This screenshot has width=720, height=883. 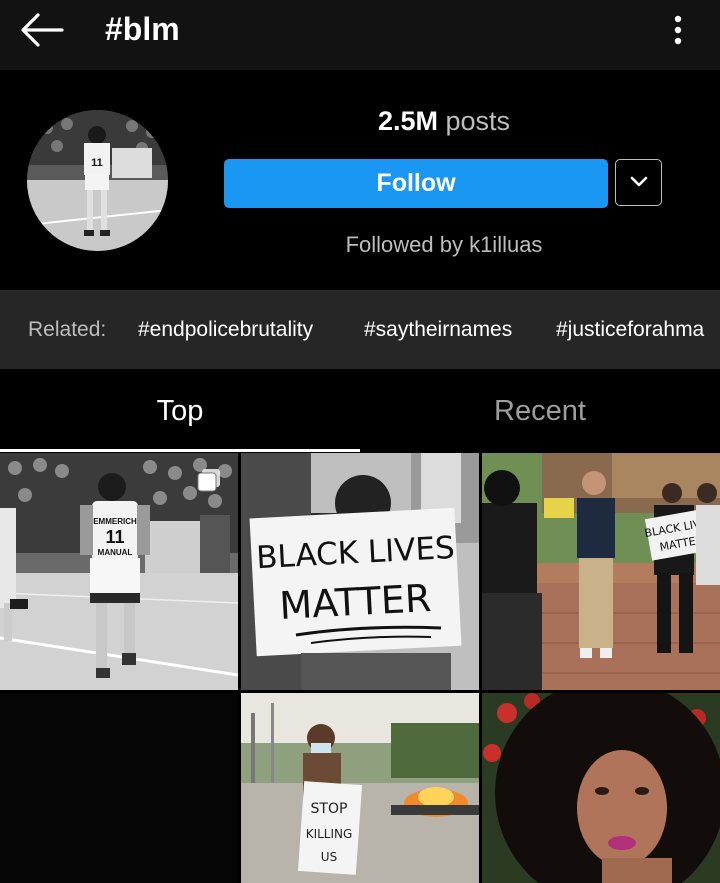 What do you see at coordinates (115, 552) in the screenshot?
I see `svg-text: MANUAL` at bounding box center [115, 552].